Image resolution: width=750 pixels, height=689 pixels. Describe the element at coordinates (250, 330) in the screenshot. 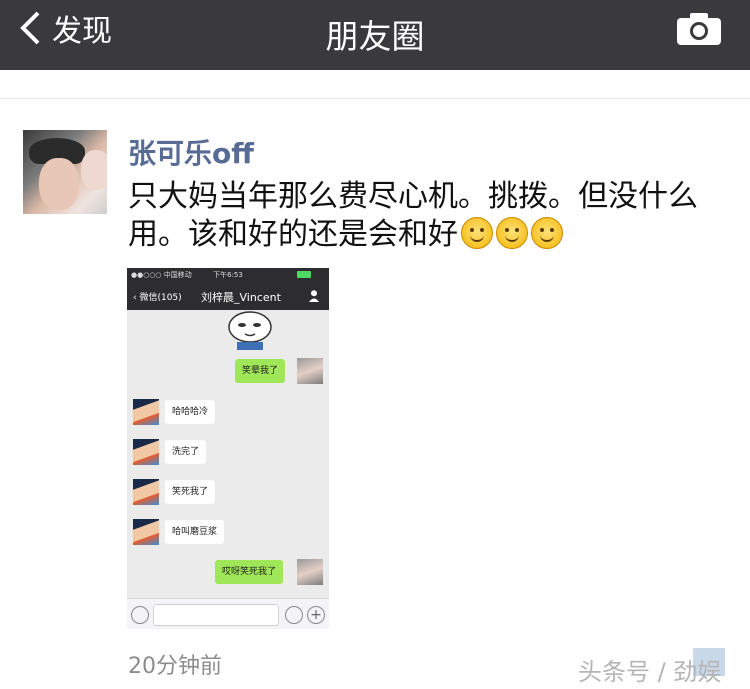

I see `sticker-face-icon` at that location.